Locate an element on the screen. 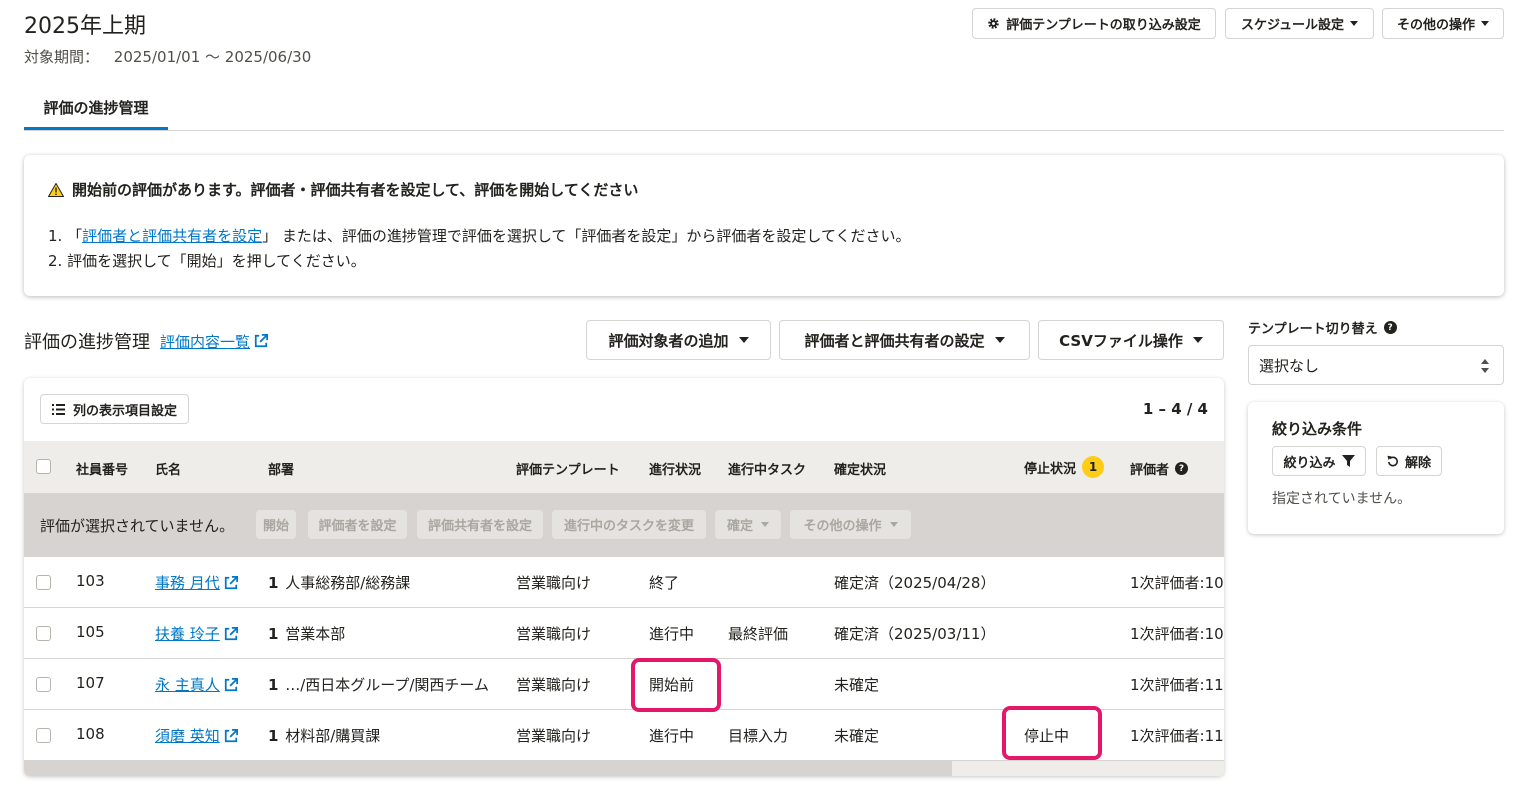  other-actions-label: その他の操作 is located at coordinates (1435, 25).